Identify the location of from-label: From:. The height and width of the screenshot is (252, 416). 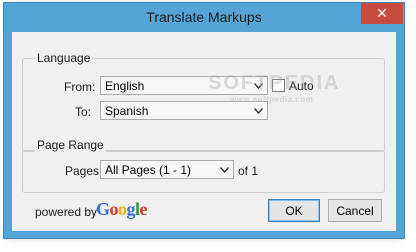
(80, 87).